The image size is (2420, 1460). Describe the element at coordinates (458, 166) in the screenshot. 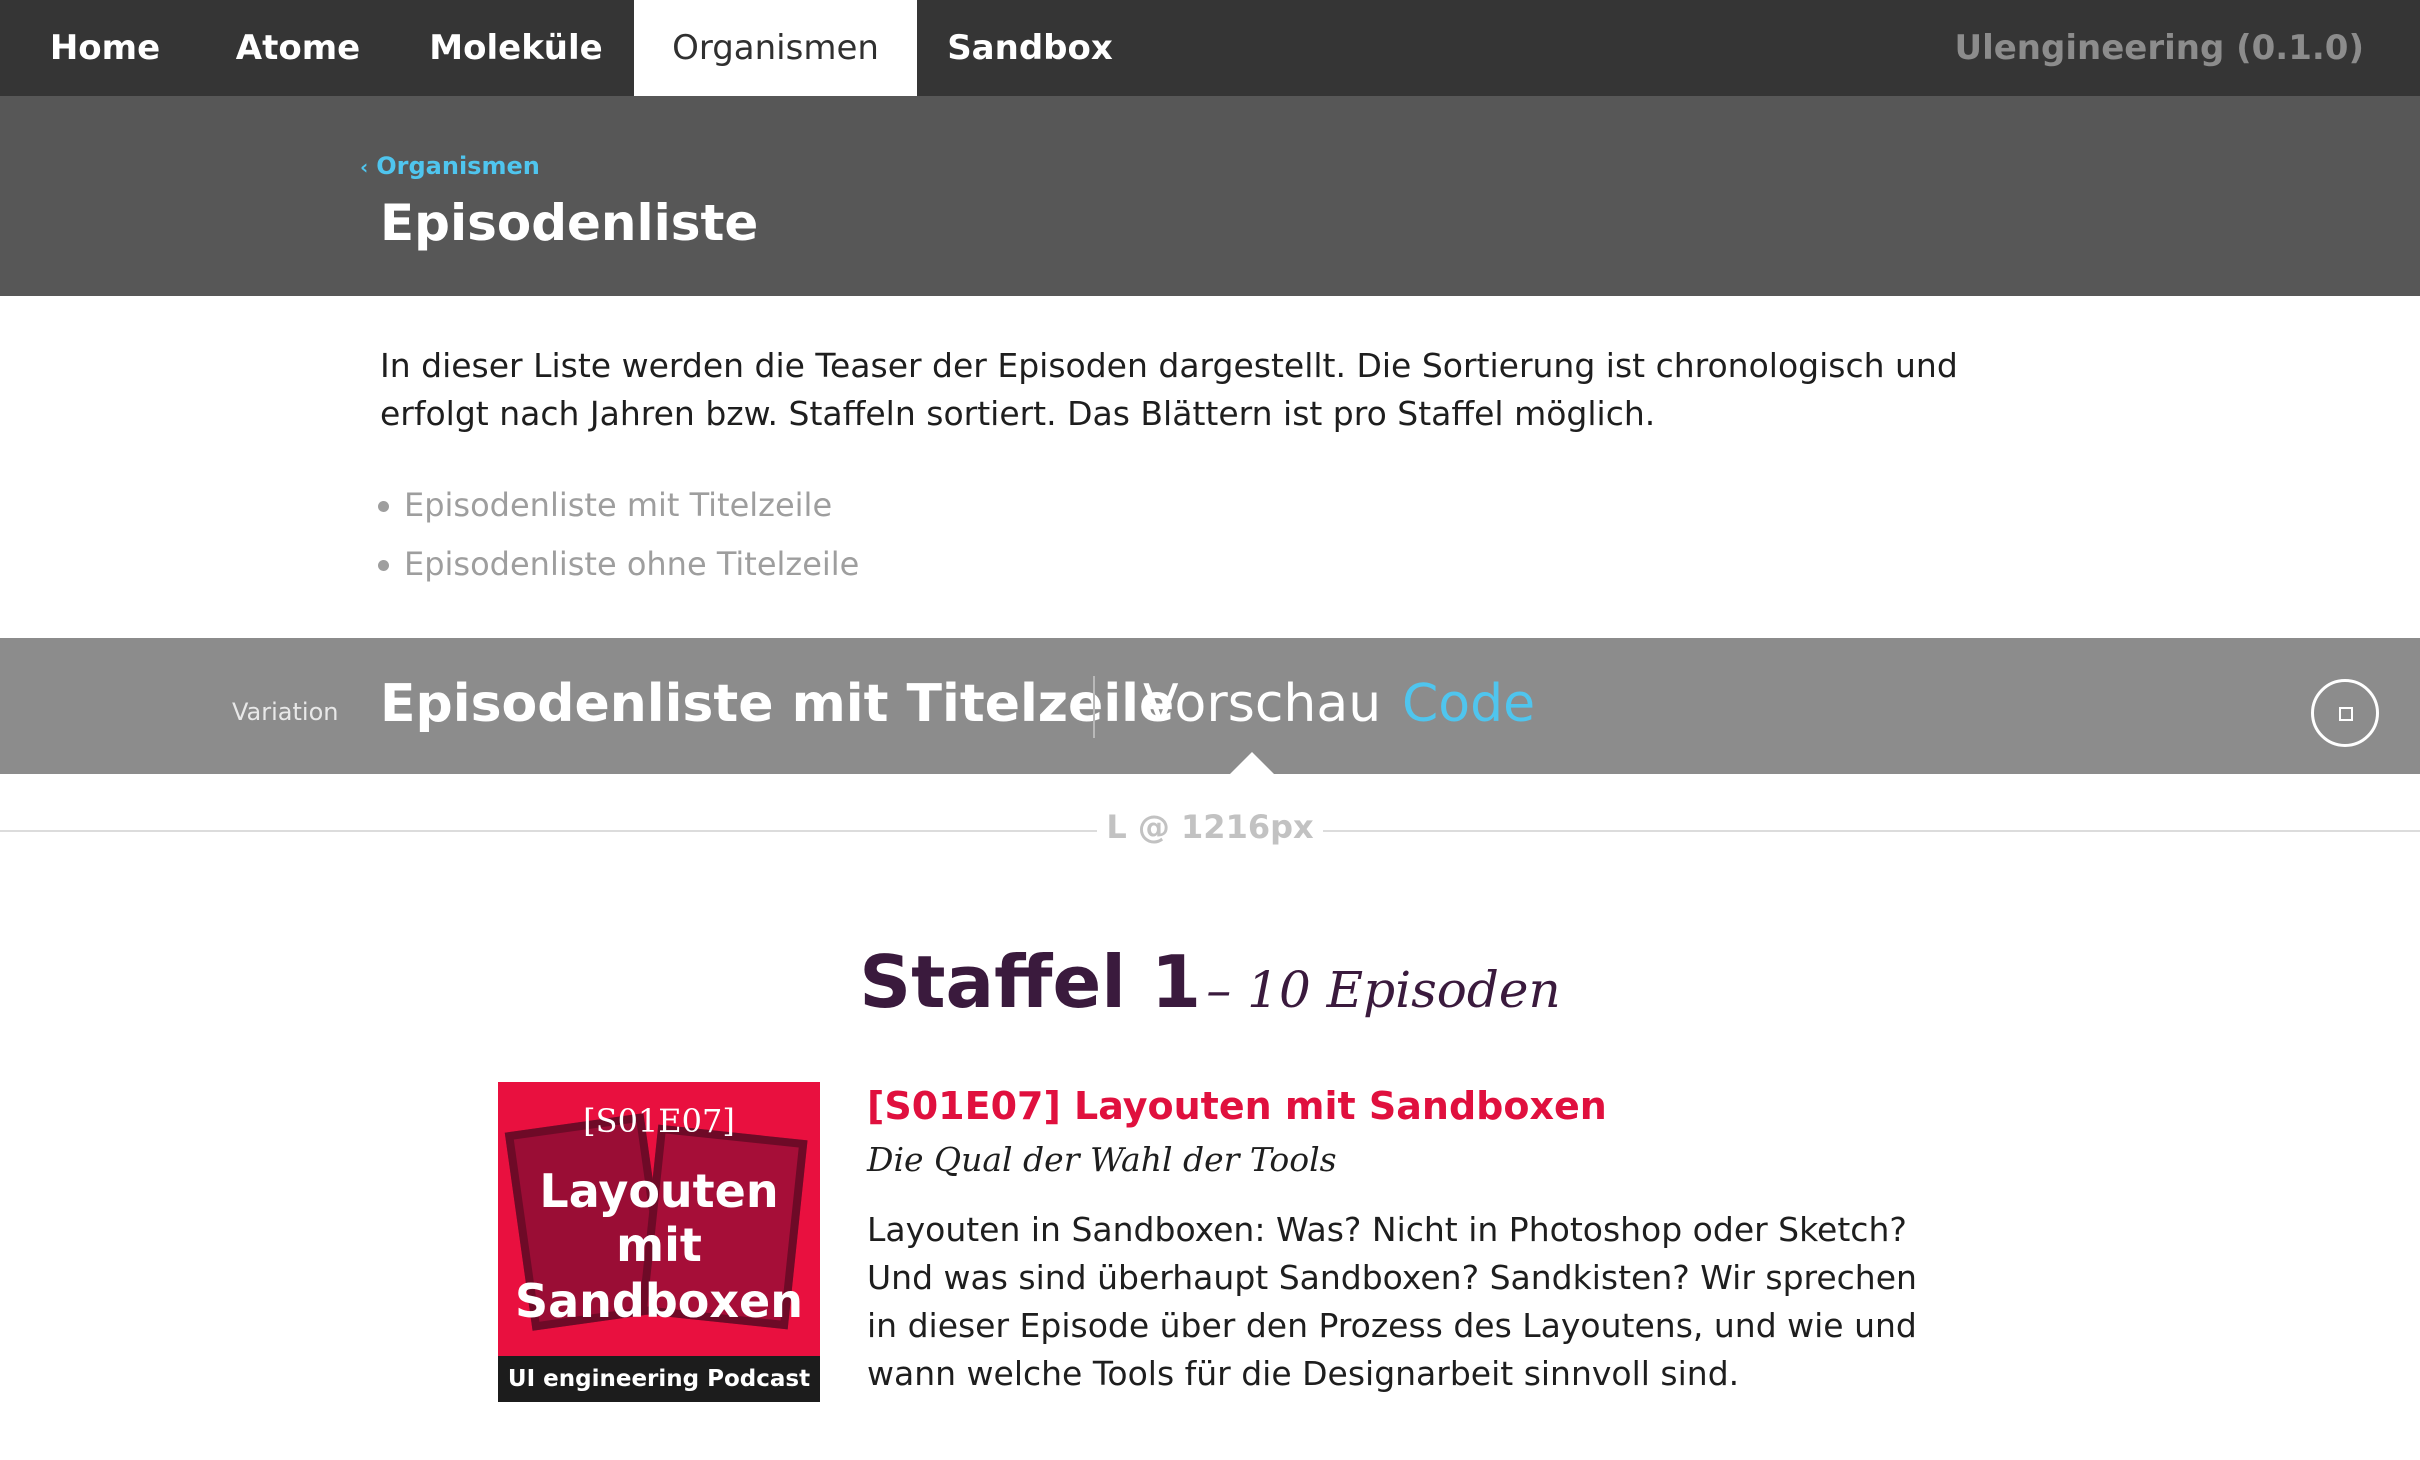

I see `breadcrumb-label: Organismen` at that location.